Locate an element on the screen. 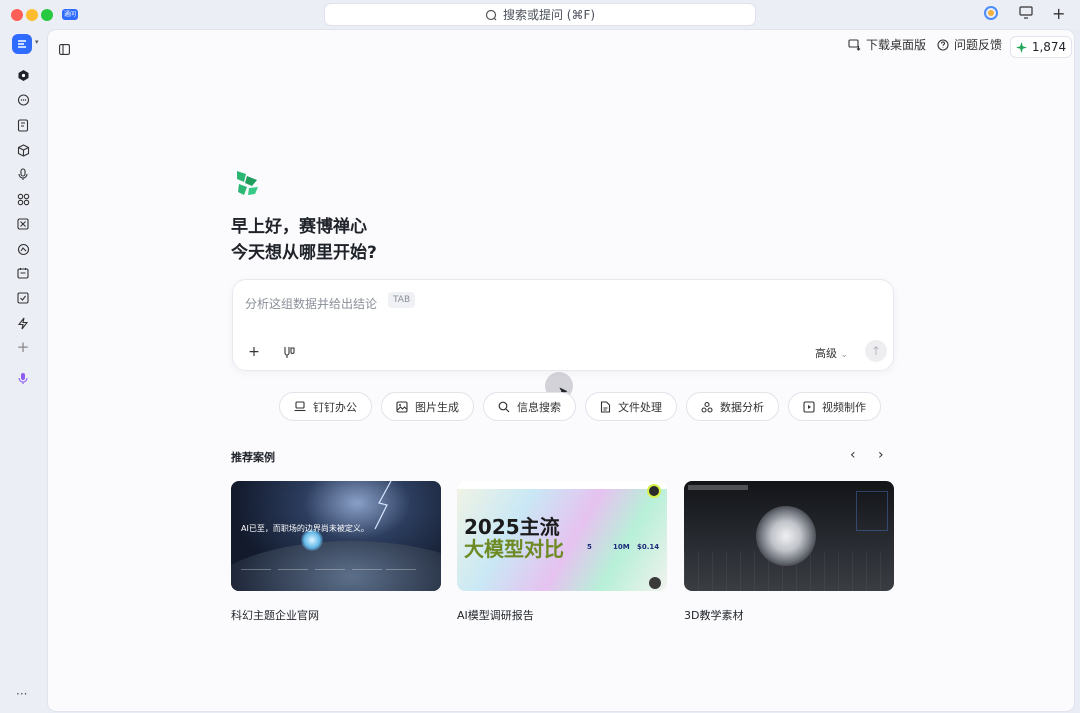 The height and width of the screenshot is (713, 1080). data-icon is located at coordinates (707, 407).